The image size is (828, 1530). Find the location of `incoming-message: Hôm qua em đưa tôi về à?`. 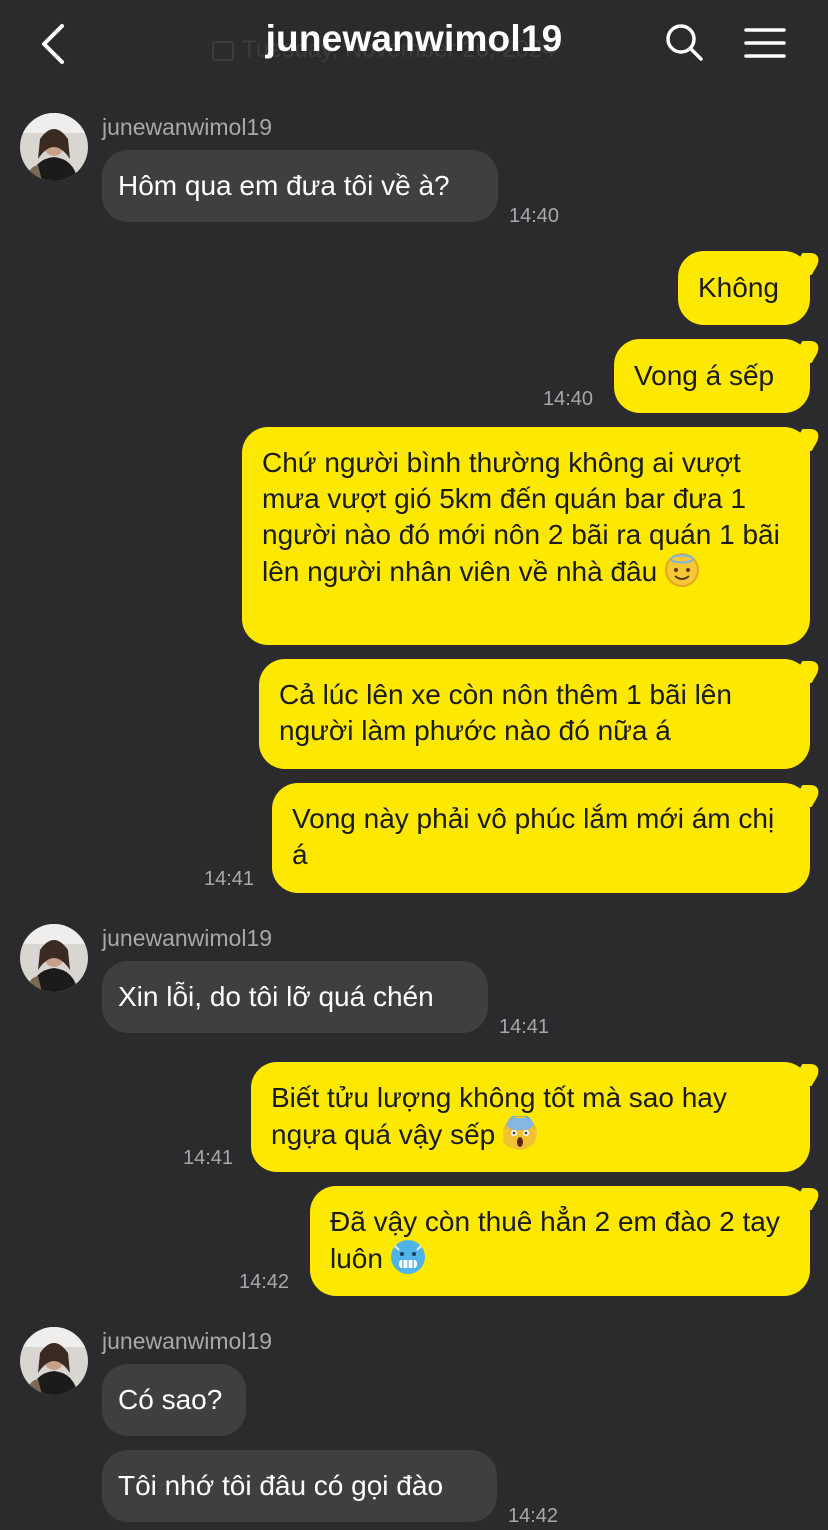

incoming-message: Hôm qua em đưa tôi về à? is located at coordinates (300, 186).